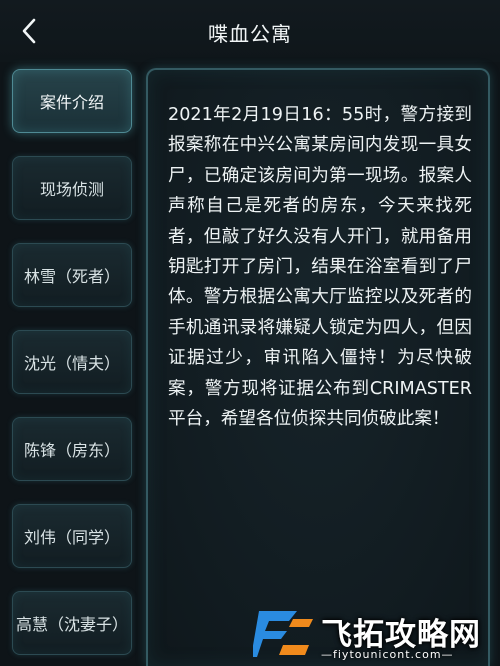 The height and width of the screenshot is (666, 500). I want to click on sidebar-item-lin-xue: 林雪（死者）, so click(72, 275).